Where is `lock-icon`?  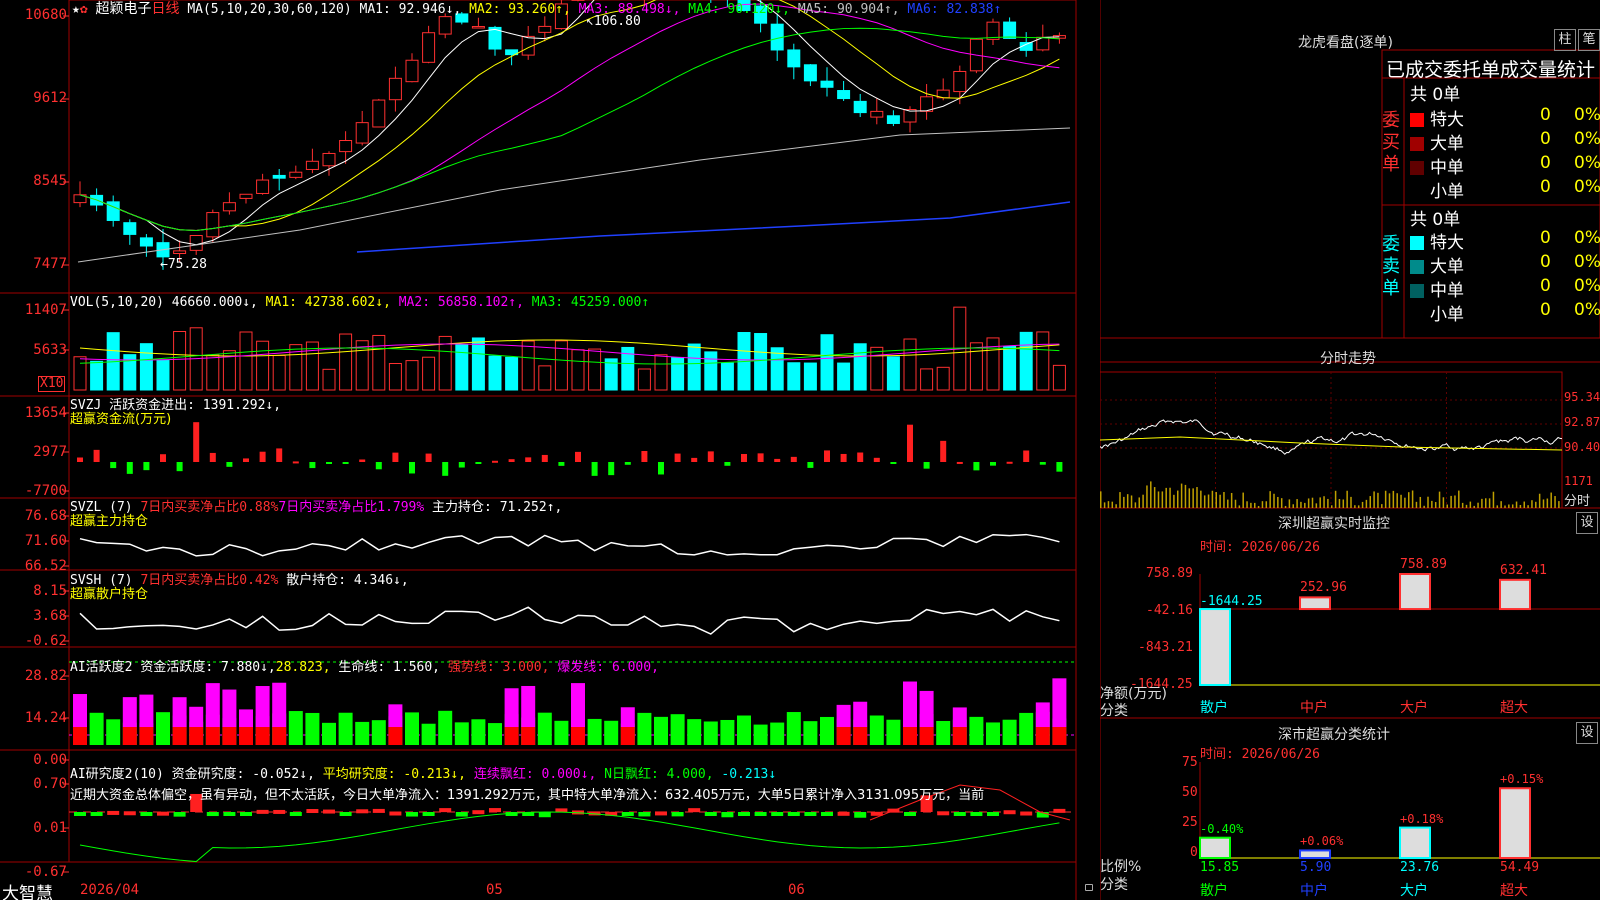 lock-icon is located at coordinates (1089, 887).